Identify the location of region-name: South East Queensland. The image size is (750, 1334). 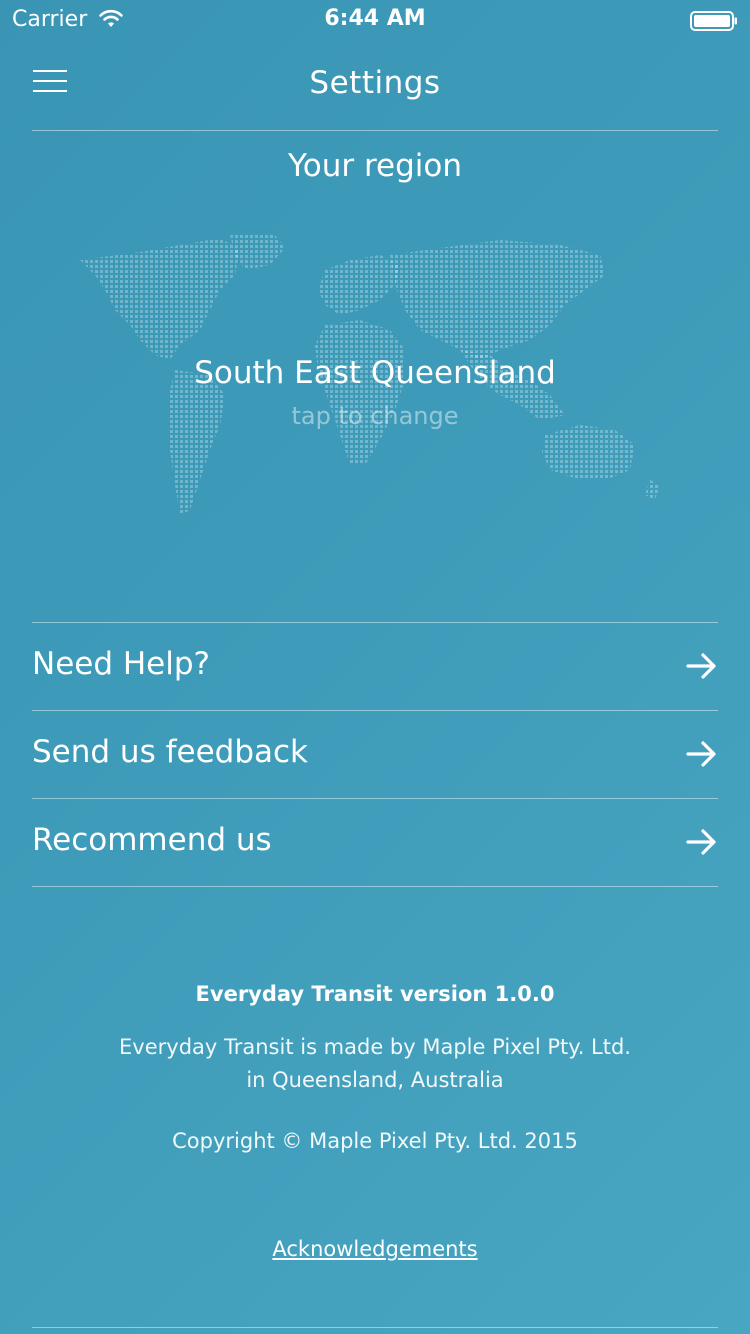
(375, 373).